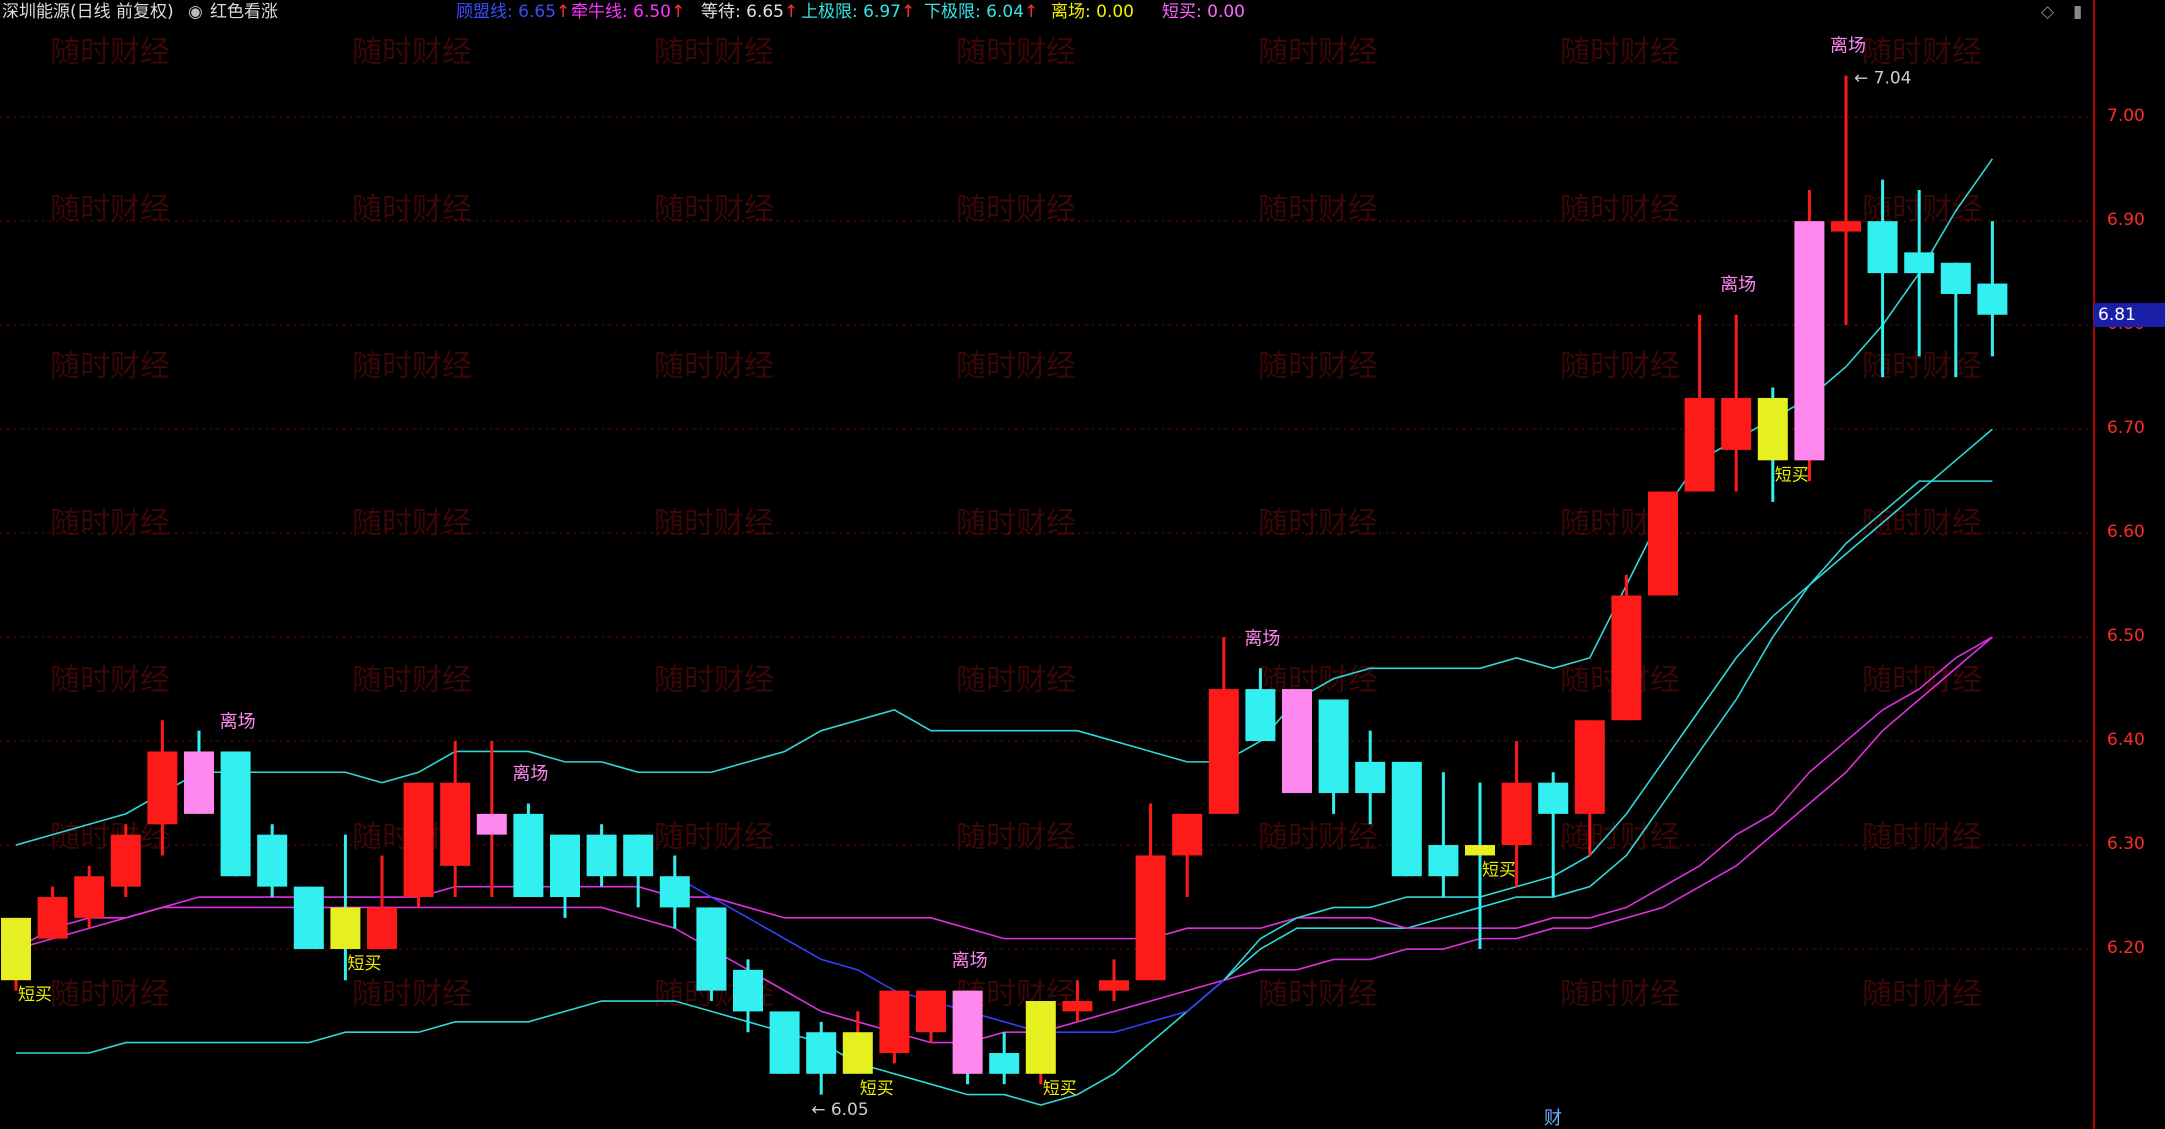 This screenshot has width=2165, height=1129. I want to click on price-tick: 6.70, so click(2126, 428).